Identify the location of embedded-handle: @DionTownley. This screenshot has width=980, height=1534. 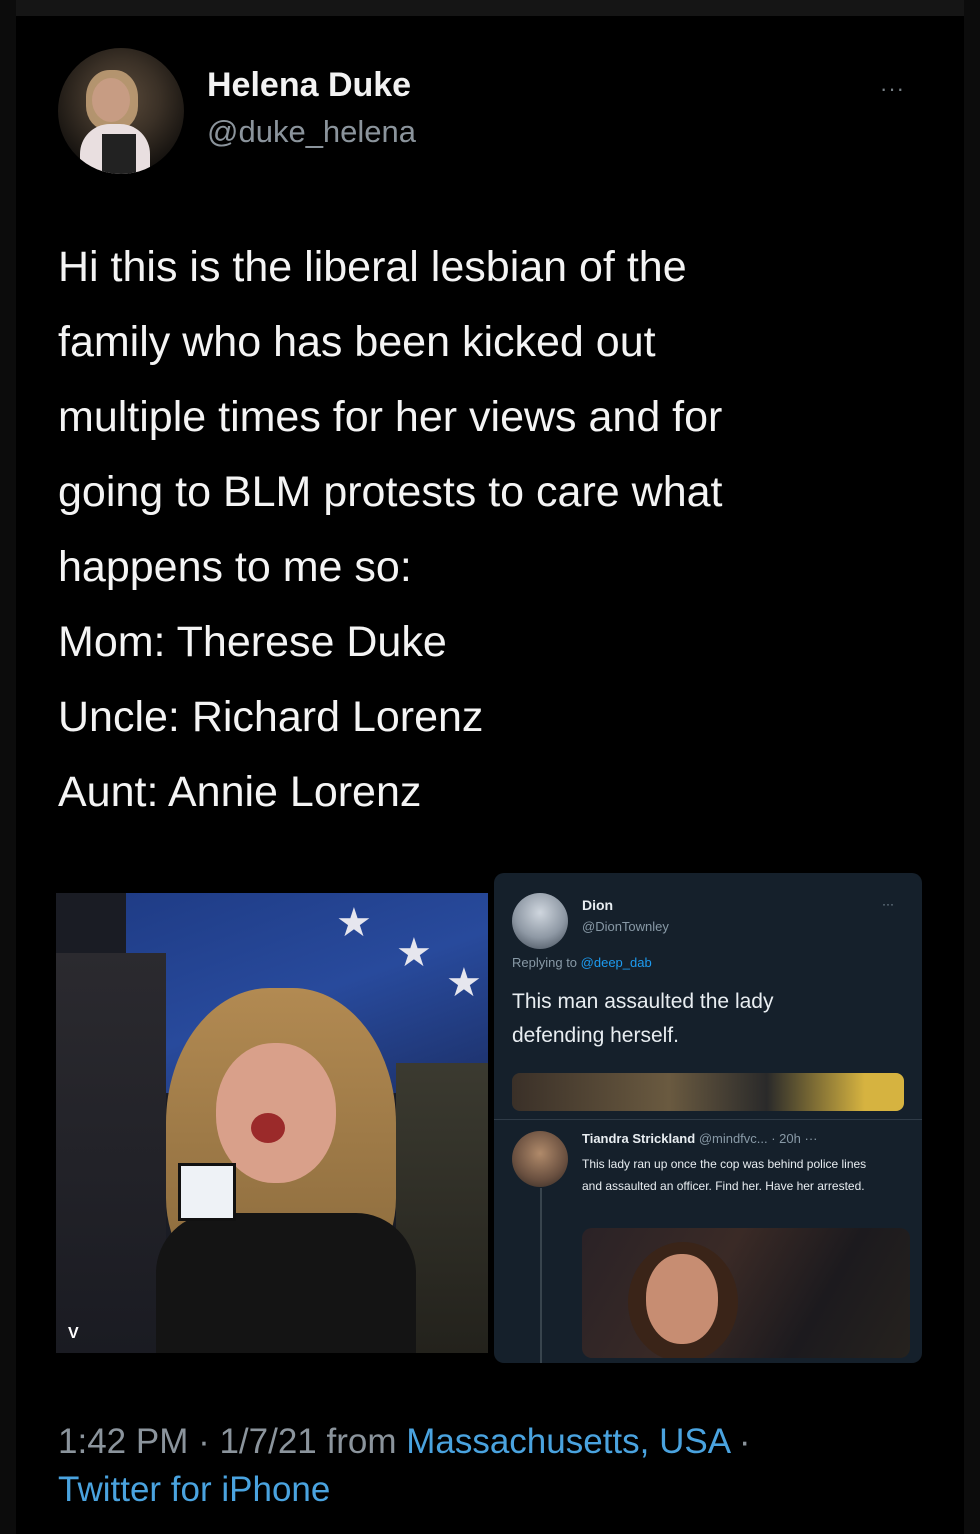
(625, 926).